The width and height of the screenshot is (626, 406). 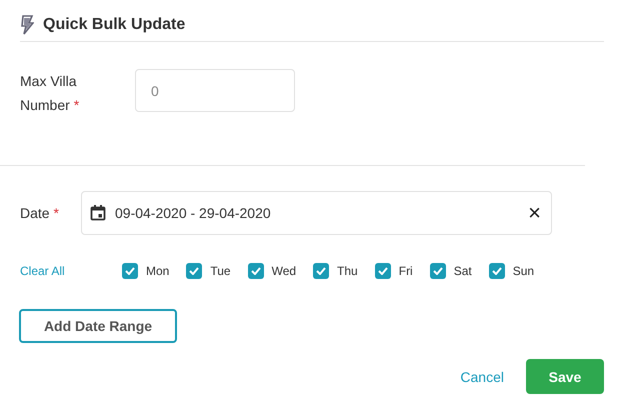 What do you see at coordinates (114, 25) in the screenshot?
I see `dialog-title: Quick Bulk Update` at bounding box center [114, 25].